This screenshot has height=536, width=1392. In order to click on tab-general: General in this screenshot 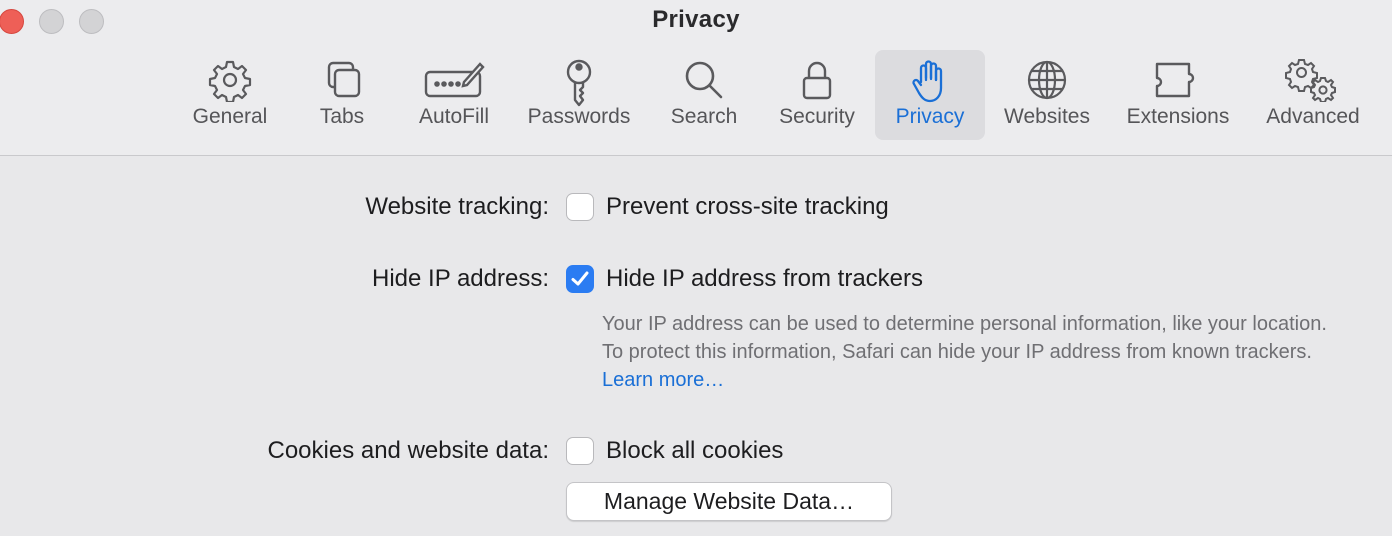, I will do `click(230, 95)`.